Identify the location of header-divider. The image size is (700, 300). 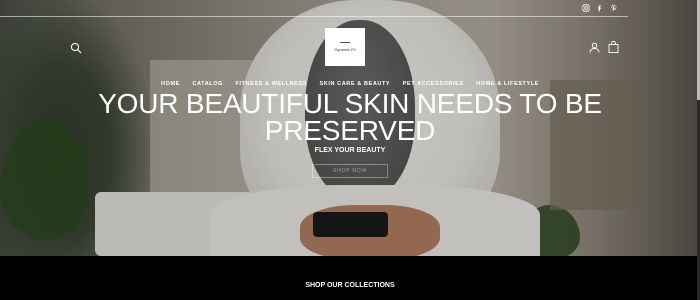
(314, 16).